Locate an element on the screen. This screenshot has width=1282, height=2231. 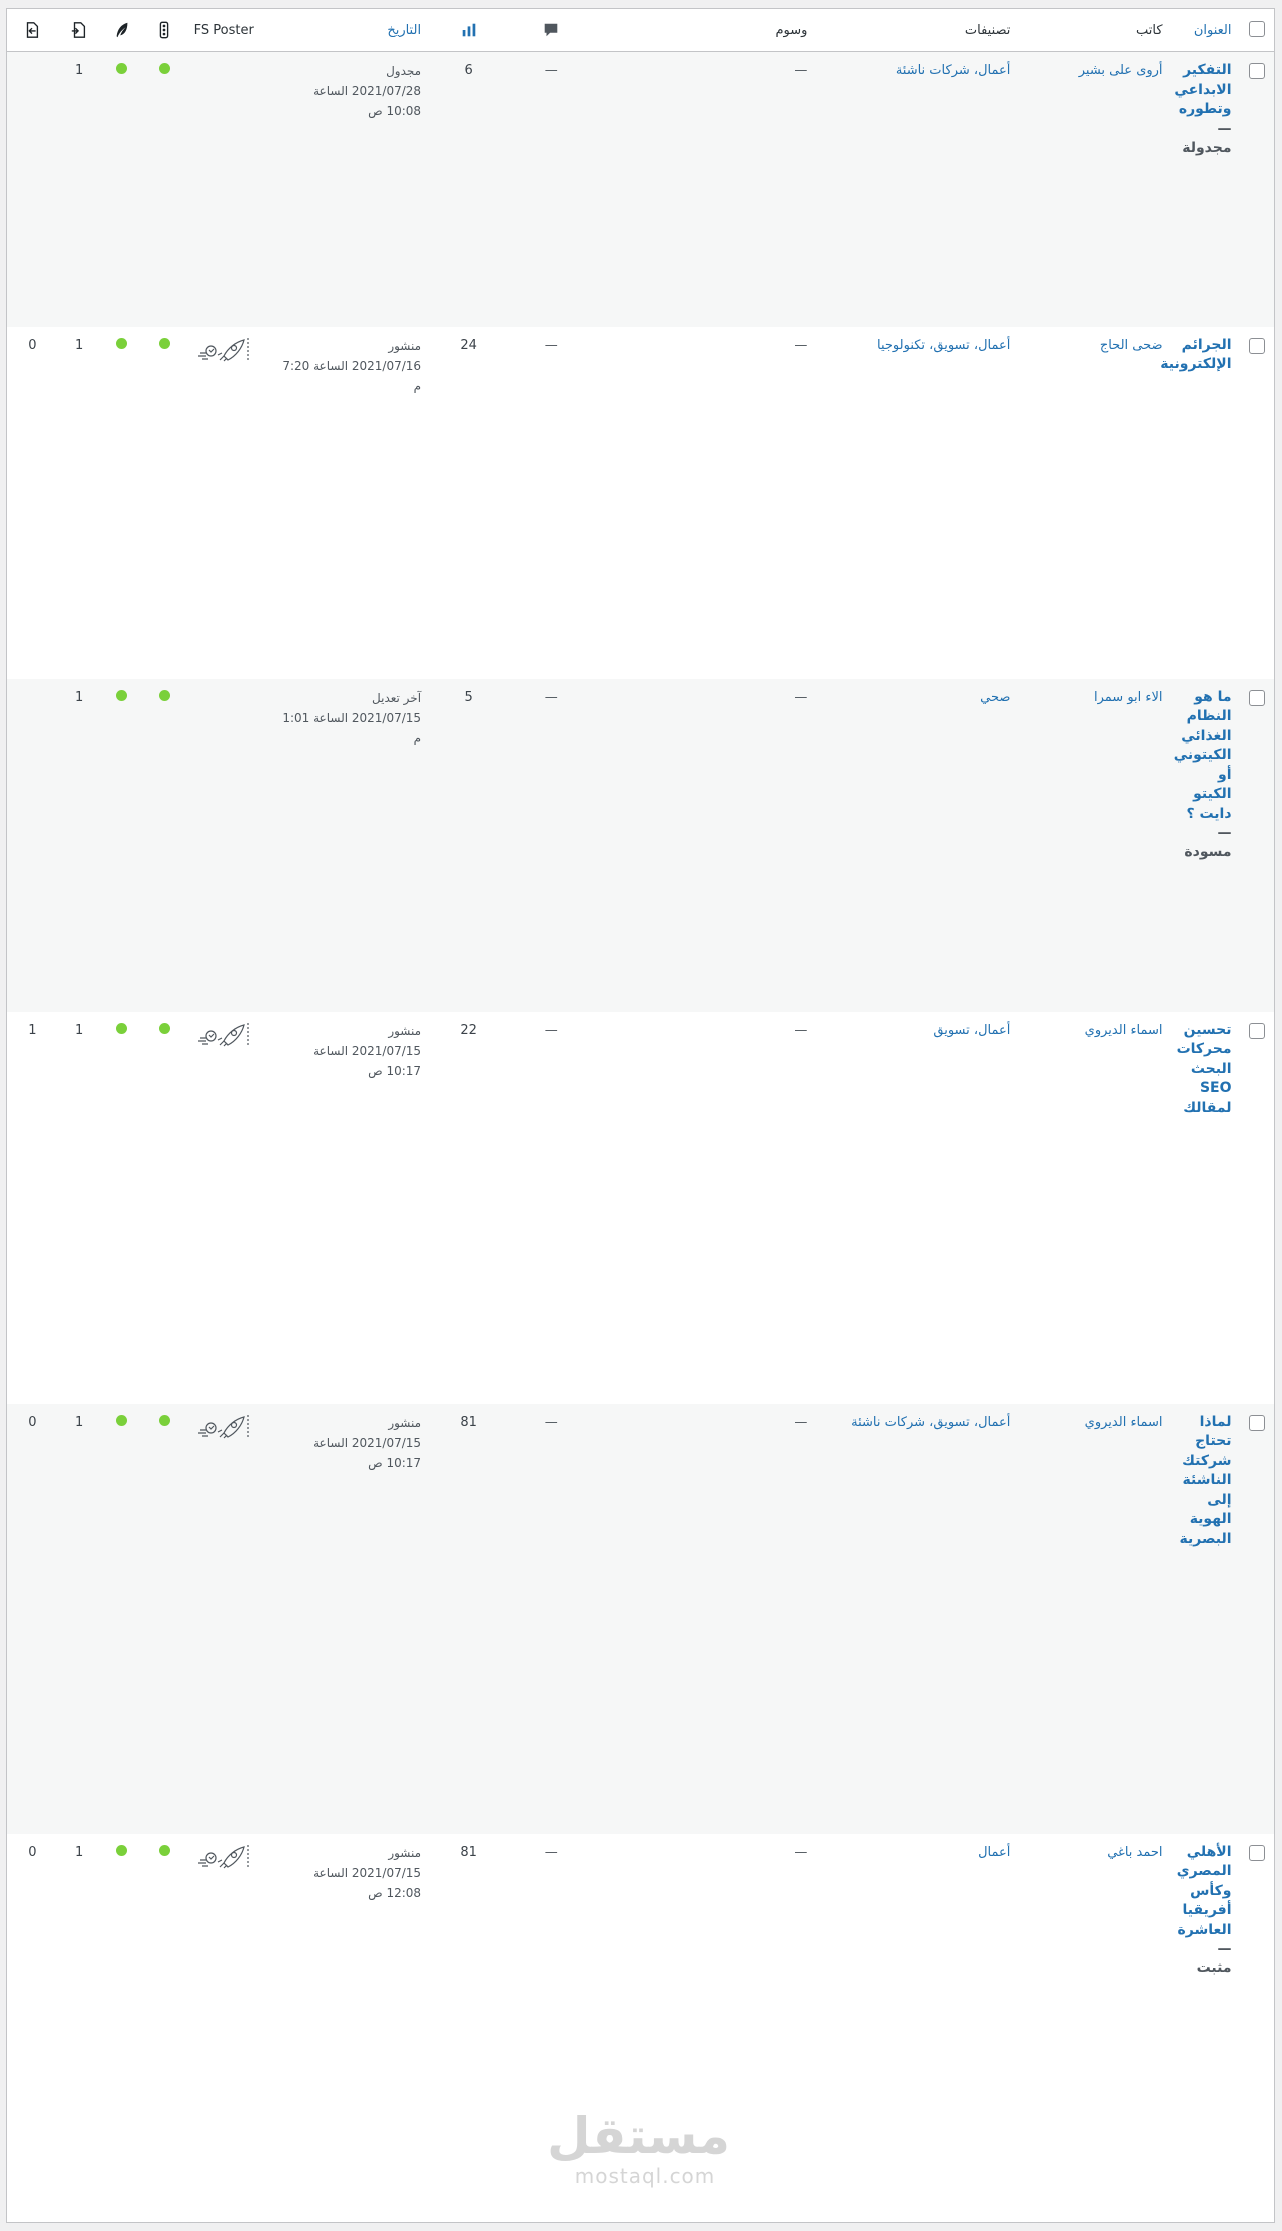
categories-cell: أعمال، تسويق، شركات ناشئة is located at coordinates (913, 1618).